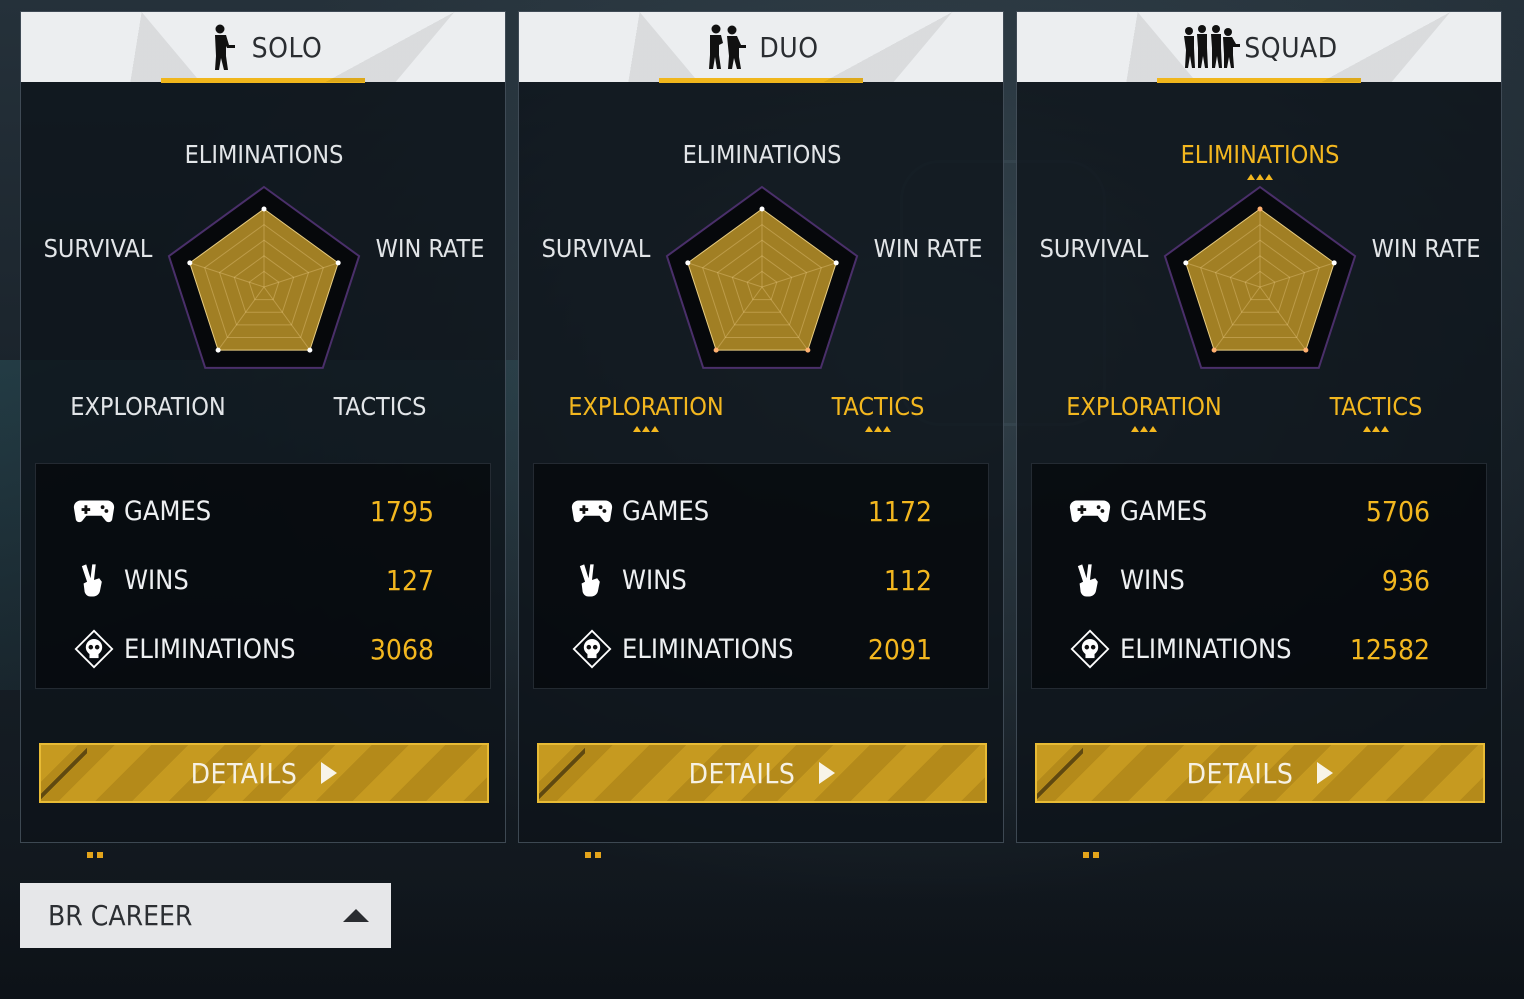 The image size is (1524, 999). Describe the element at coordinates (728, 46) in the screenshot. I see `duo-soldiers-icon` at that location.